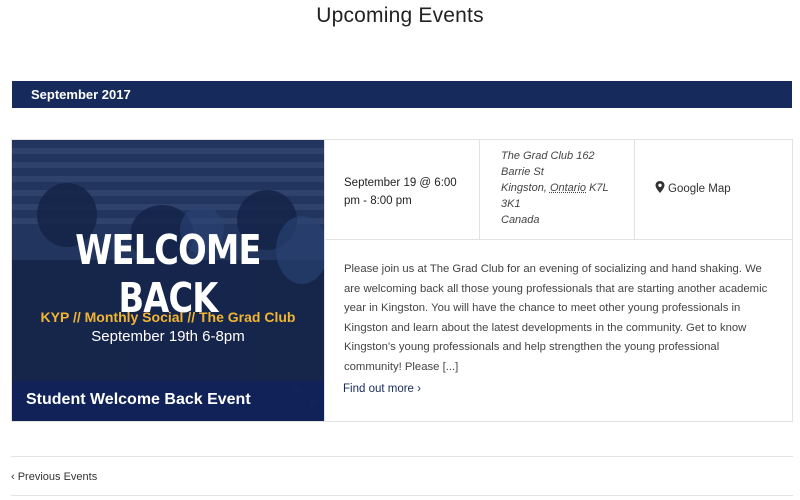 The height and width of the screenshot is (500, 800). Describe the element at coordinates (520, 220) in the screenshot. I see `venue-country: Canada` at that location.